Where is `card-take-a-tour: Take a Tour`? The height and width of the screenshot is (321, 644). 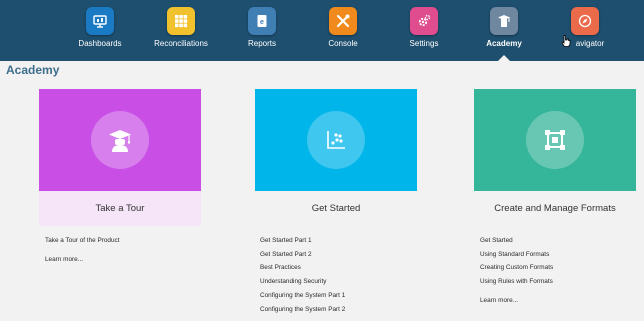 card-take-a-tour: Take a Tour is located at coordinates (120, 157).